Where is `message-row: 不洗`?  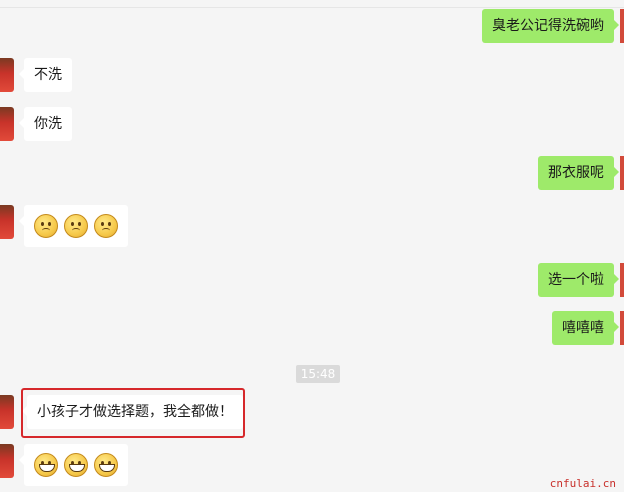 message-row: 不洗 is located at coordinates (312, 75).